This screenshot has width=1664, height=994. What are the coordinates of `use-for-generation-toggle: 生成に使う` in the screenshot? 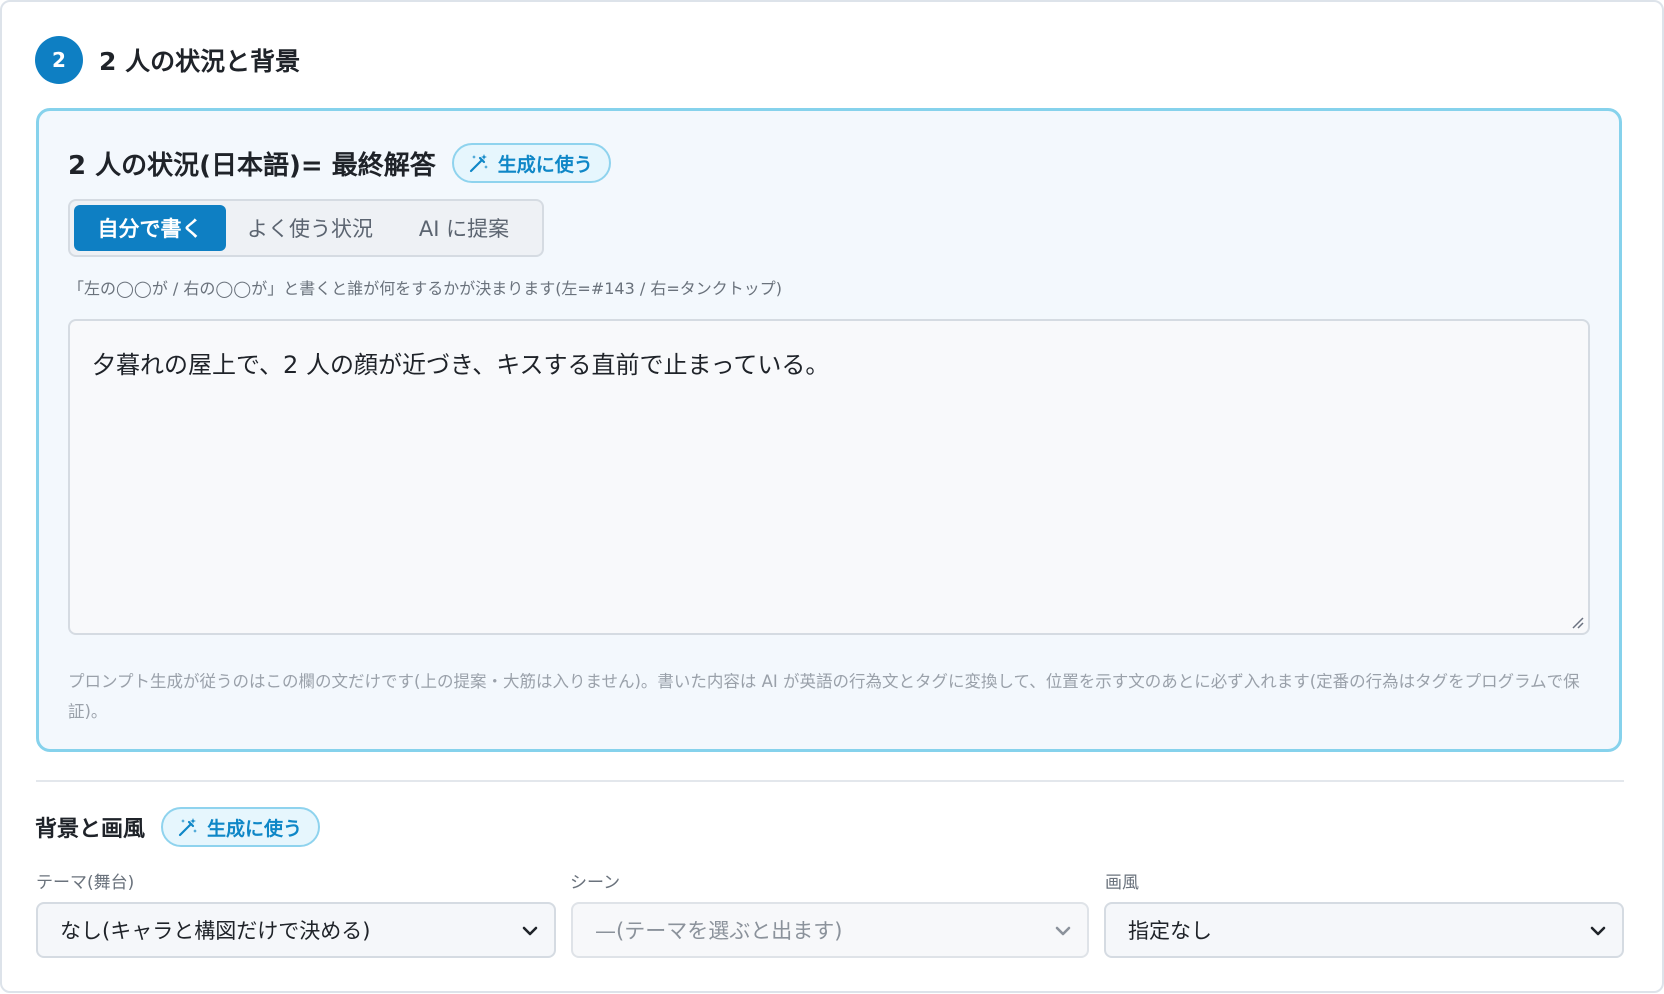 It's located at (531, 163).